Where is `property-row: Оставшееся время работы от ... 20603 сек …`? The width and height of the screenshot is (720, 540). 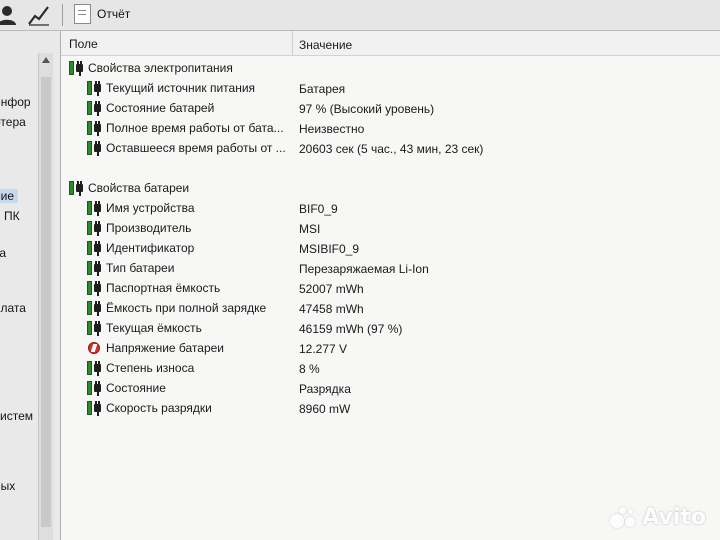 property-row: Оставшееся время работы от ... 20603 сек … is located at coordinates (390, 148).